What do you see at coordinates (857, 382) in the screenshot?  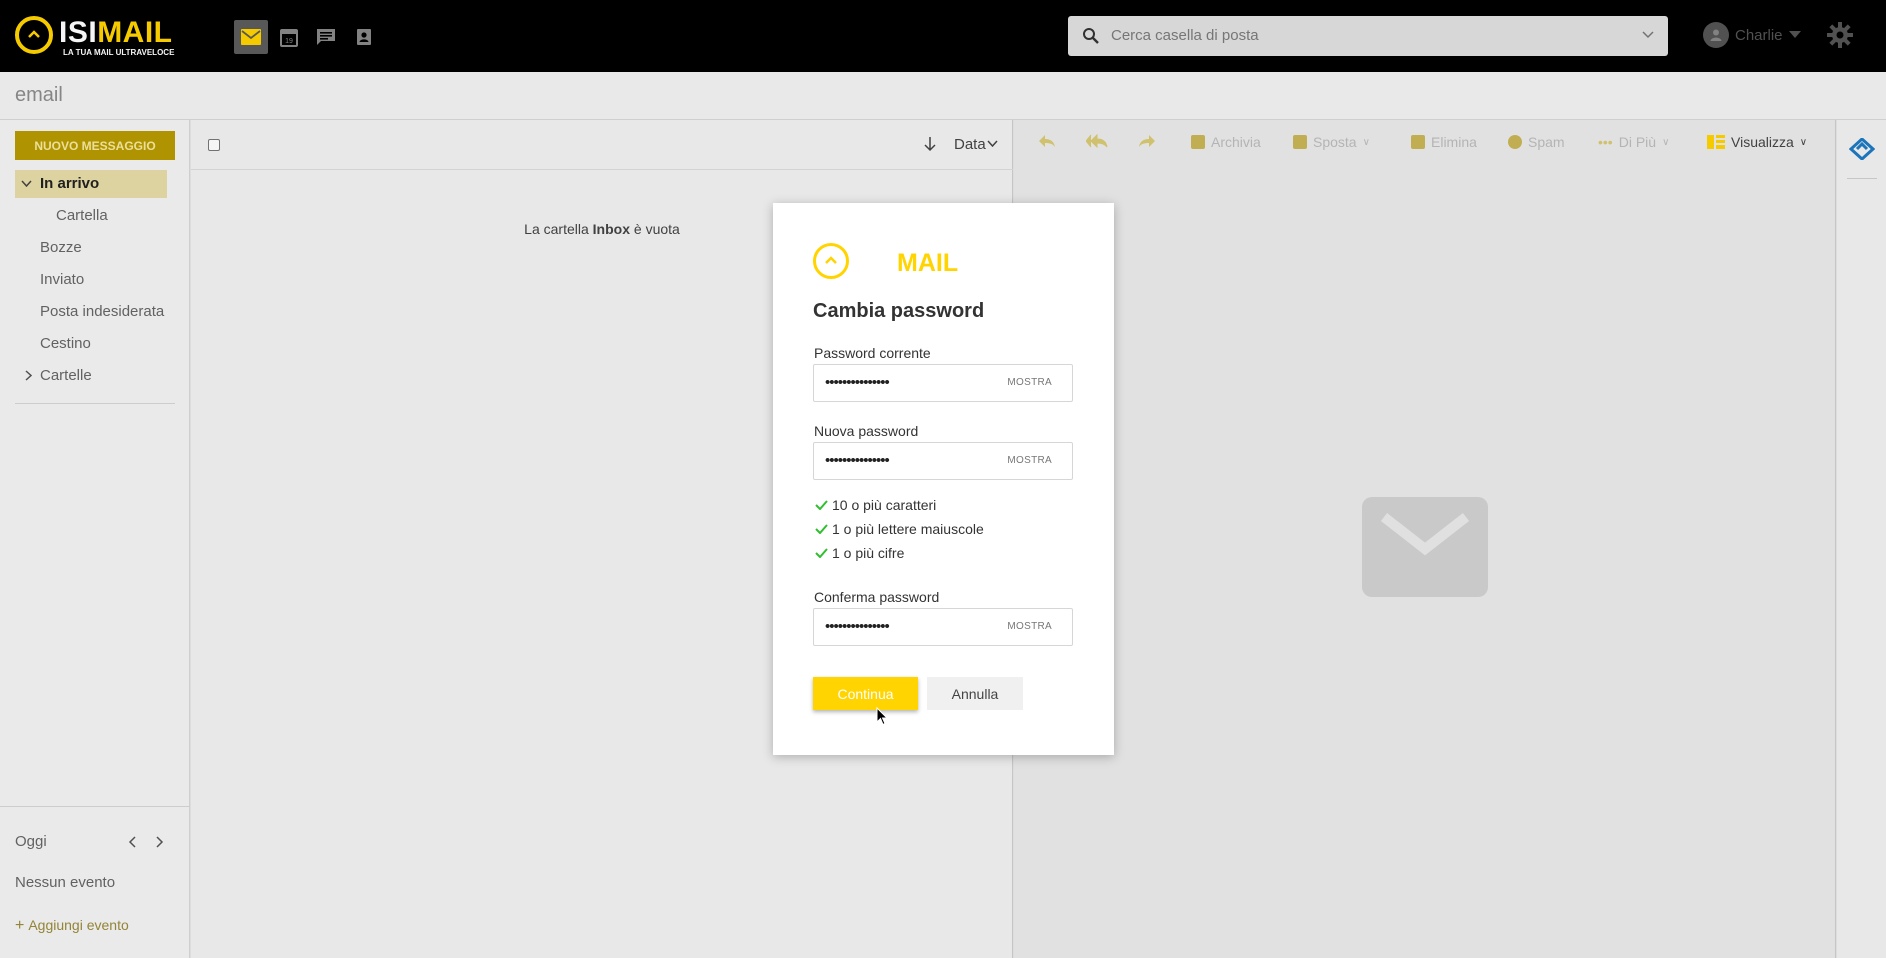 I see `current-password-value: •••••••••••••••` at bounding box center [857, 382].